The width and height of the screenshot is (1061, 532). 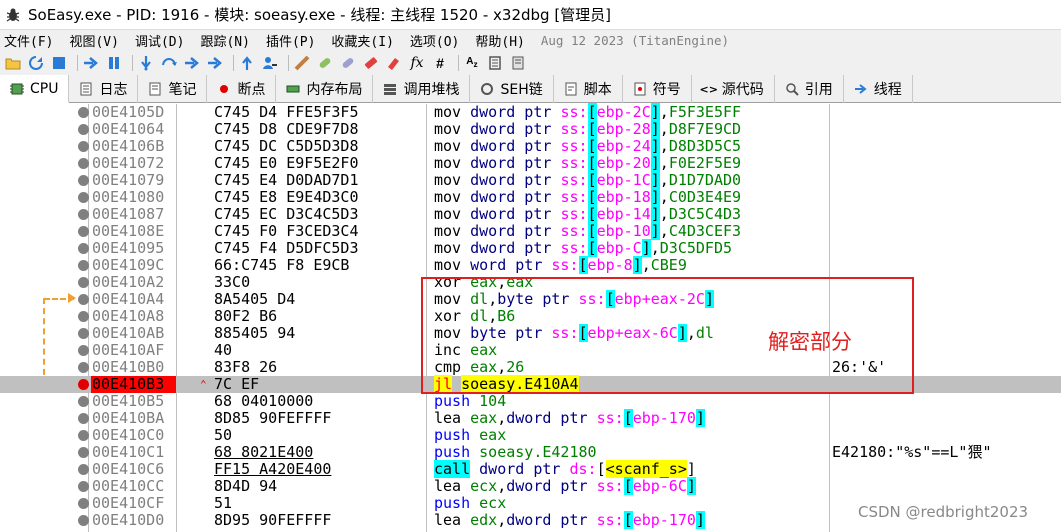 What do you see at coordinates (657, 89) in the screenshot?
I see `tab-symbols: 符号` at bounding box center [657, 89].